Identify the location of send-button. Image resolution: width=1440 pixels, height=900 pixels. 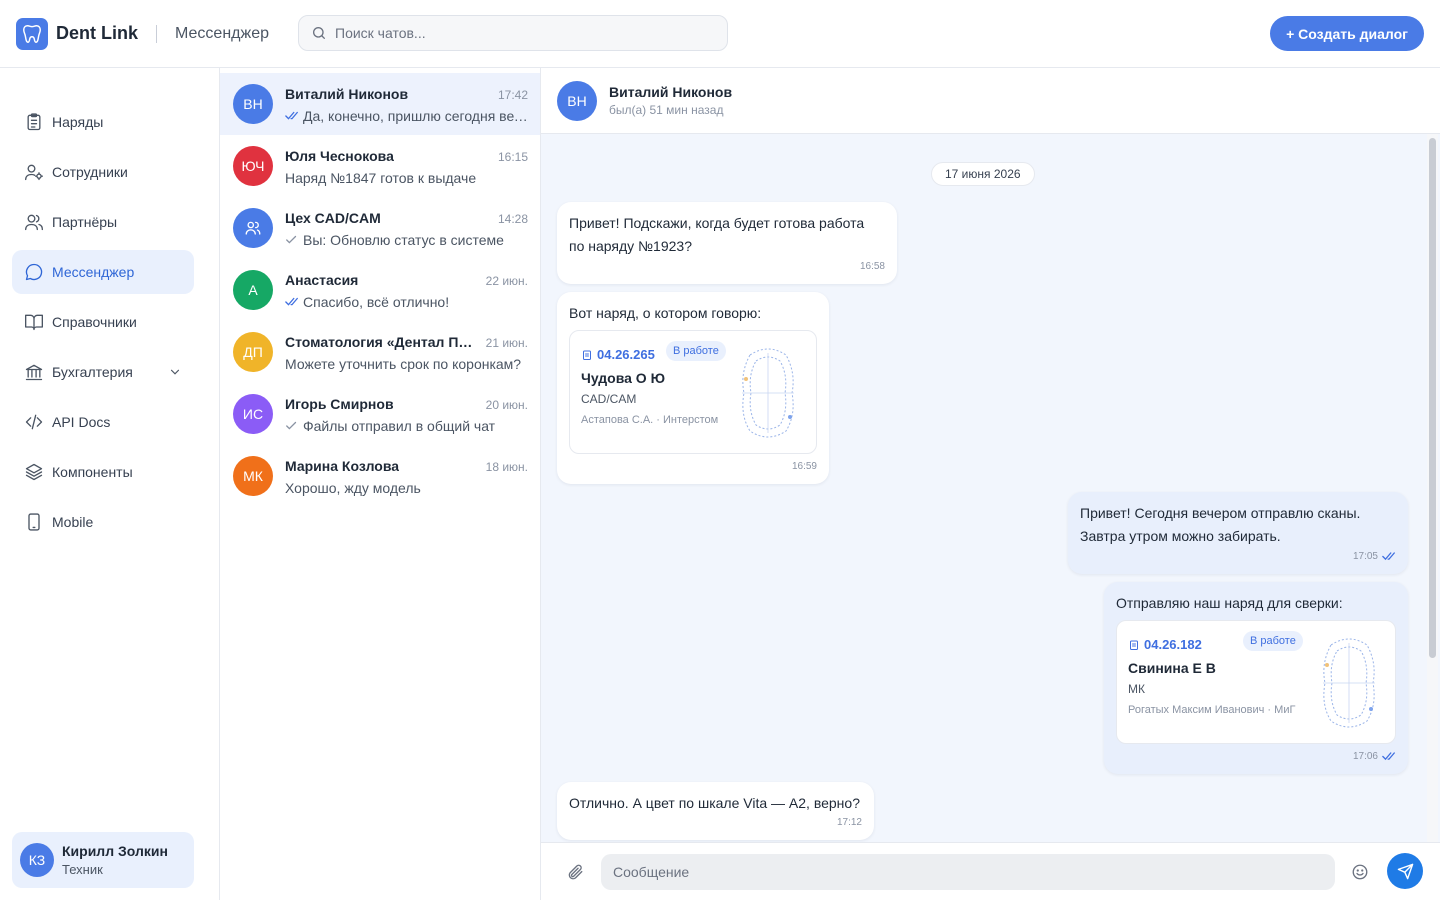
(1405, 871).